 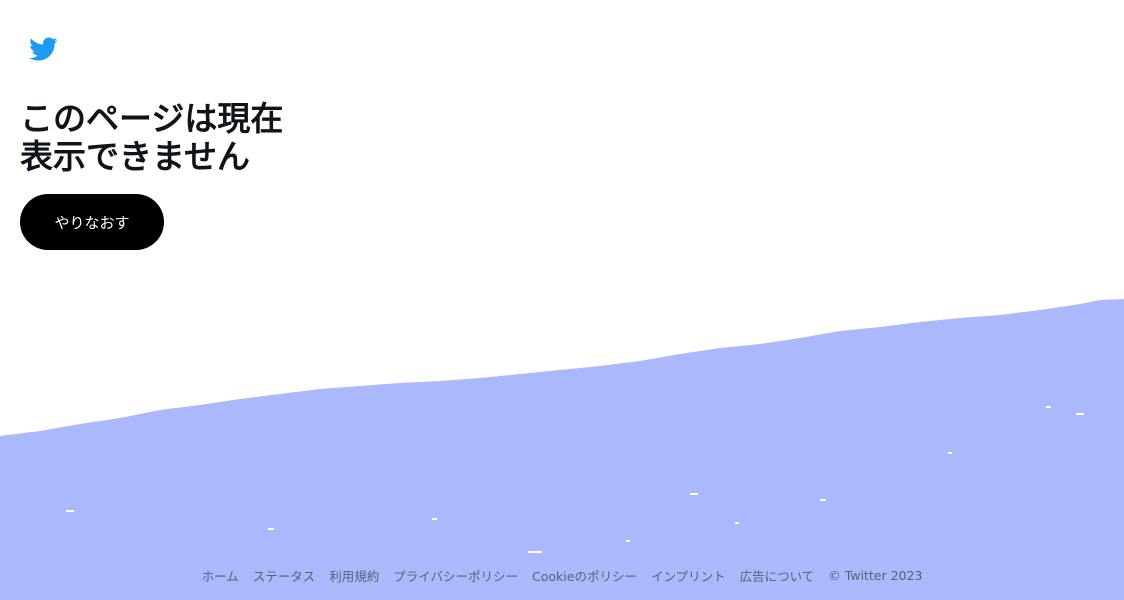 I want to click on twitter-logo, so click(x=43, y=49).